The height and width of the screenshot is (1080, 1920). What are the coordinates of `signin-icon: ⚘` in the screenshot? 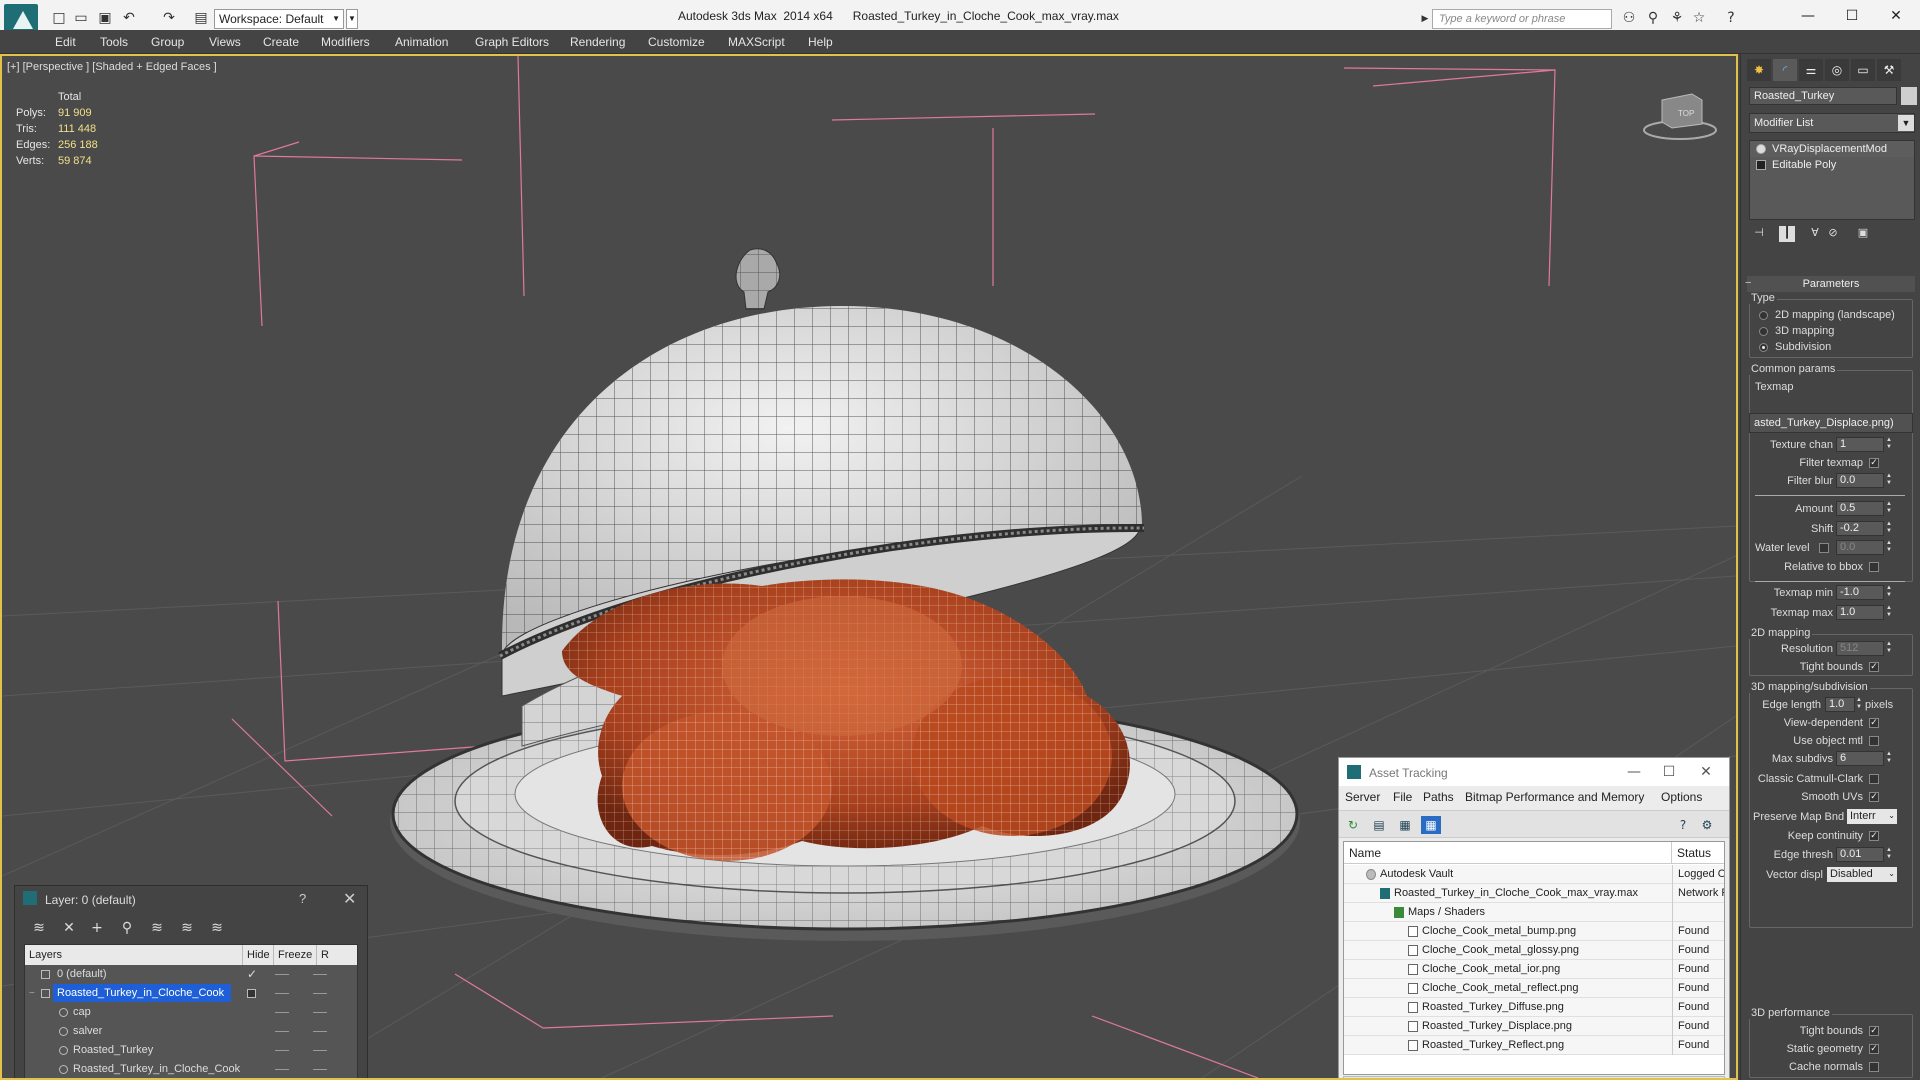 It's located at (1677, 18).